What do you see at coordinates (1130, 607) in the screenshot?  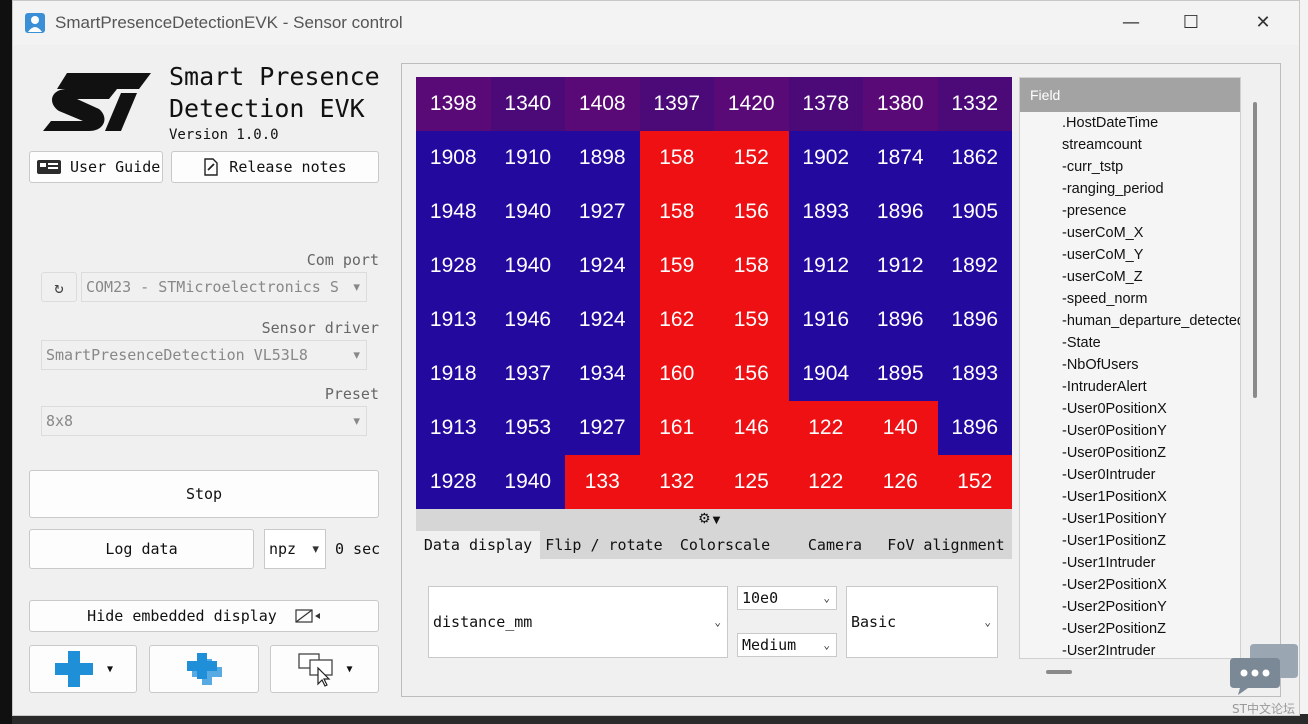 I see `field-list-item: -User2PositionY` at bounding box center [1130, 607].